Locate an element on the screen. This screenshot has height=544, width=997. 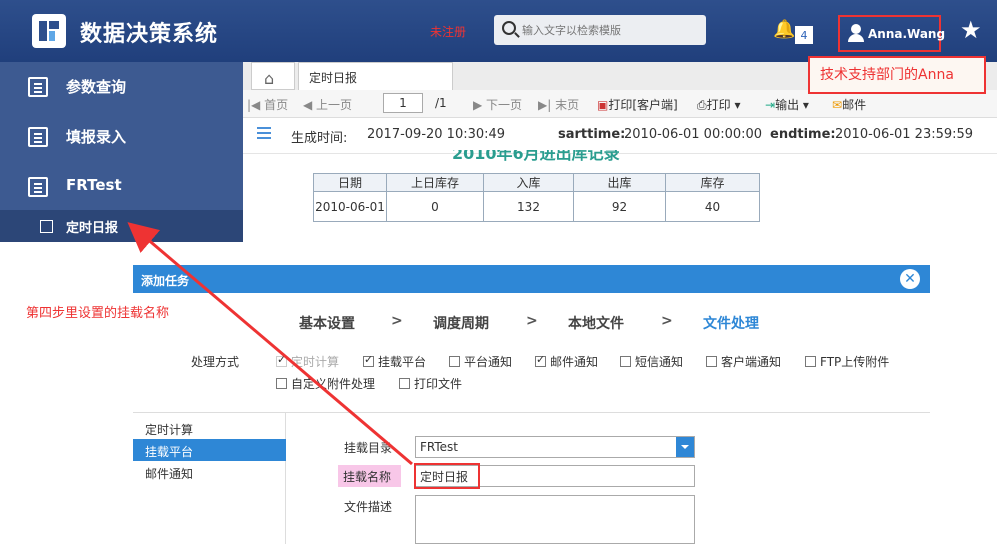
sidebar-item-frtest: FRTest is located at coordinates (121, 186).